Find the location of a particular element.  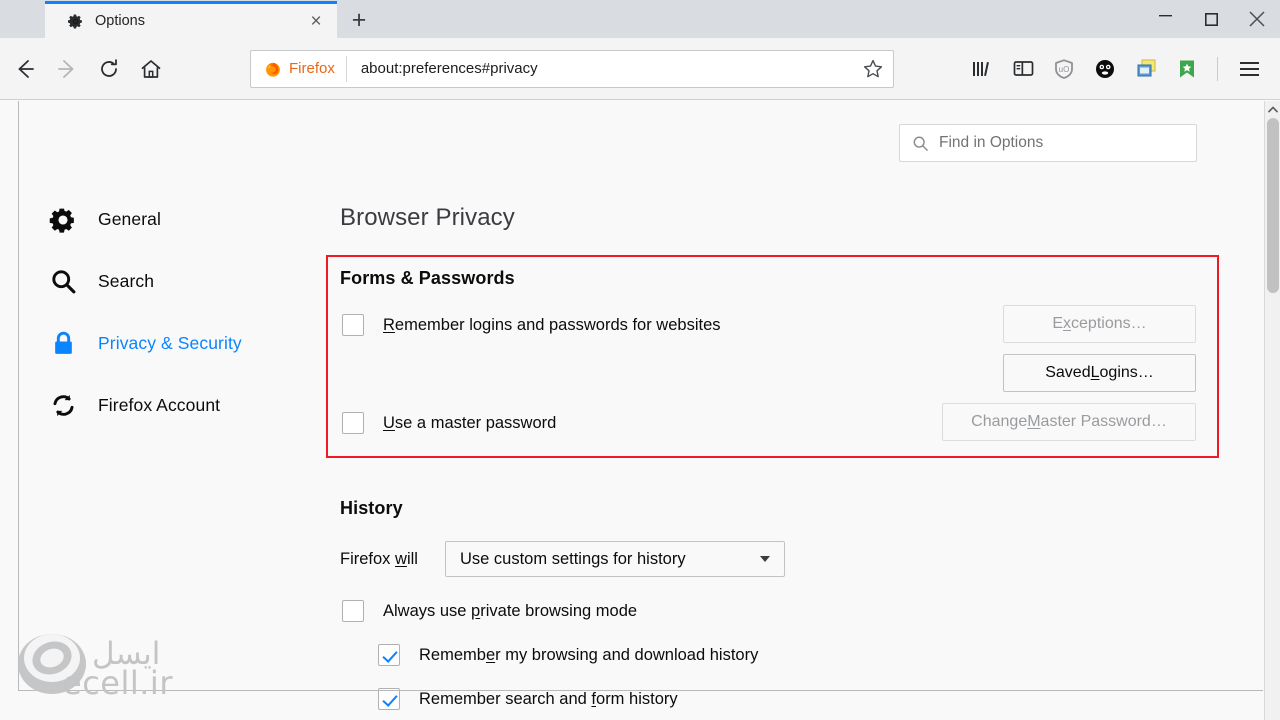

privacy-badger-icon is located at coordinates (1105, 69).